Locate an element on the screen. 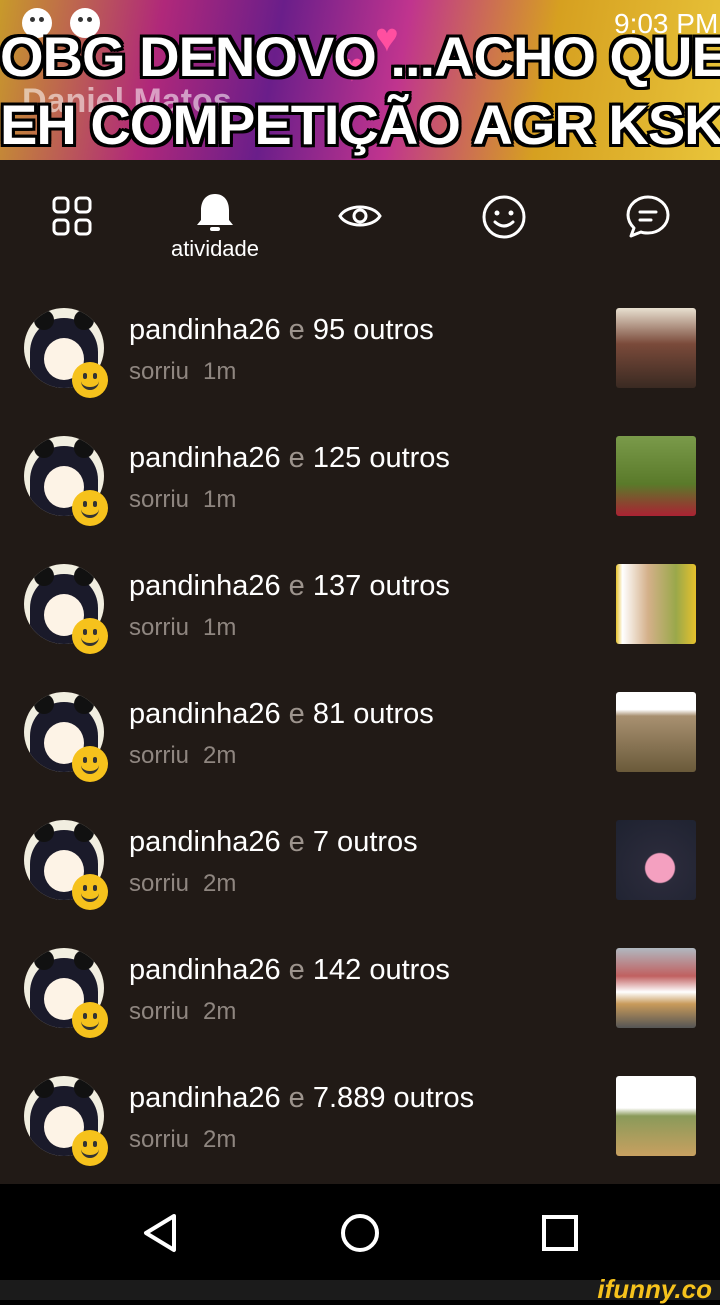 The height and width of the screenshot is (1305, 720). others-count: 7.889 outros is located at coordinates (393, 1098).